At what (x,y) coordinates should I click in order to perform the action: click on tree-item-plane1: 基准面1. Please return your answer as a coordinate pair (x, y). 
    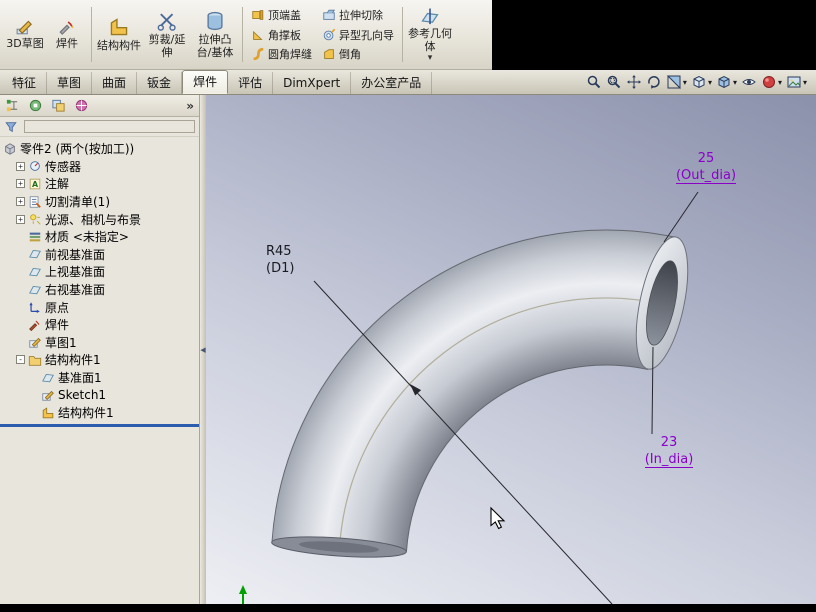
    Looking at the image, I should click on (99, 378).